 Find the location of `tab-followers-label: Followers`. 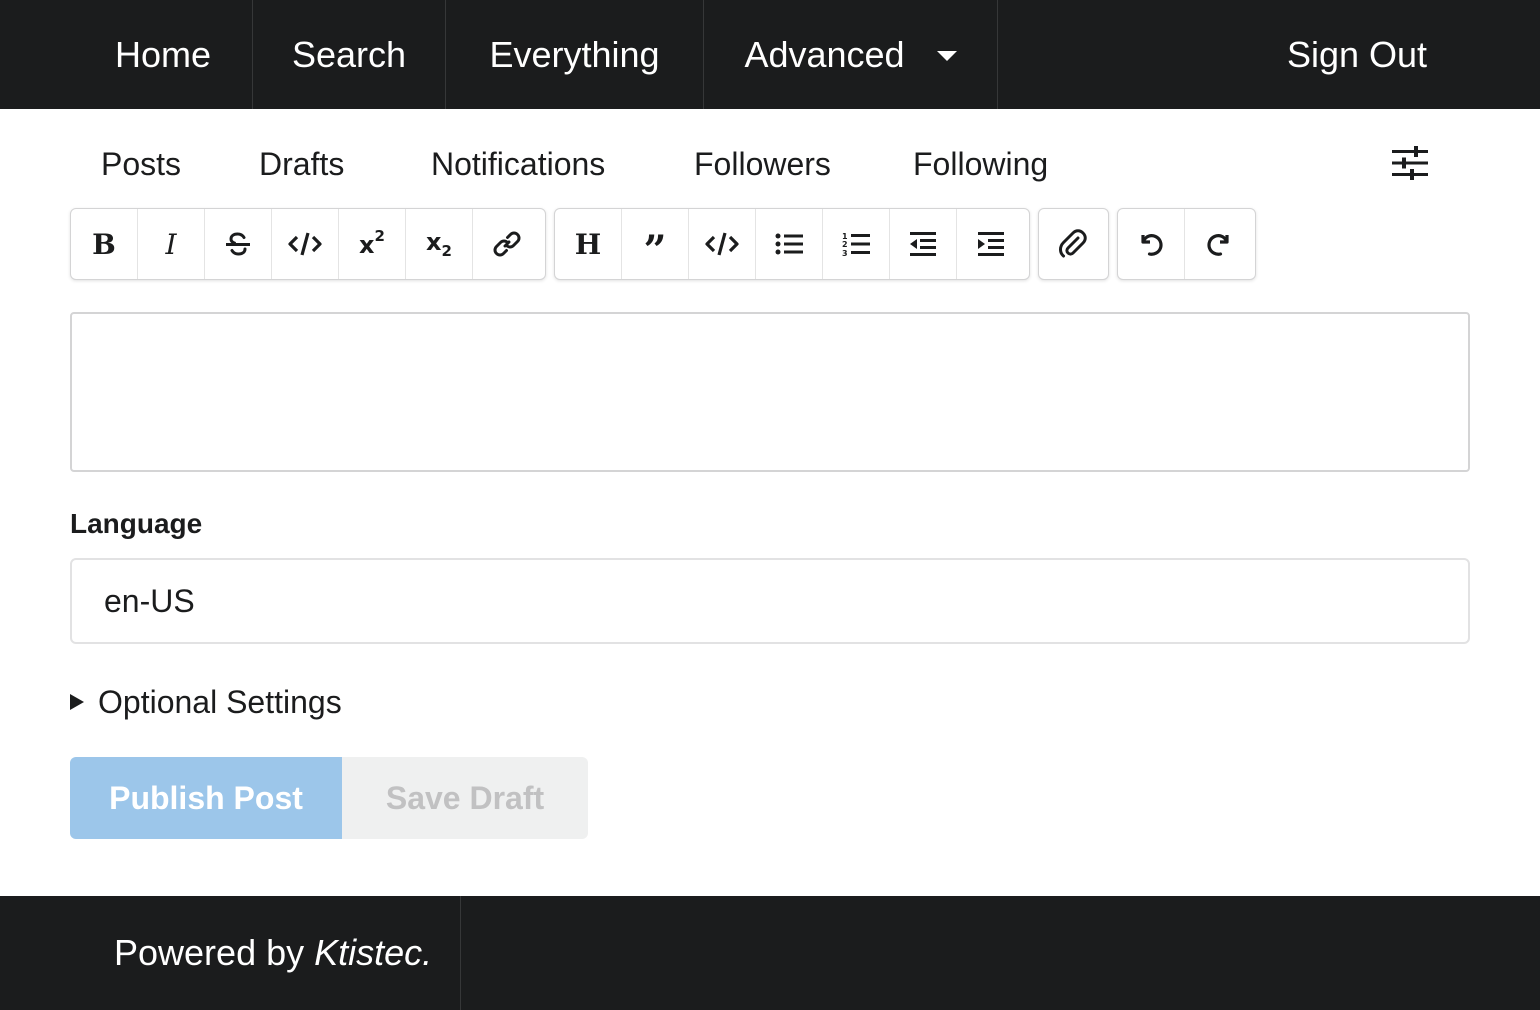

tab-followers-label: Followers is located at coordinates (762, 163).